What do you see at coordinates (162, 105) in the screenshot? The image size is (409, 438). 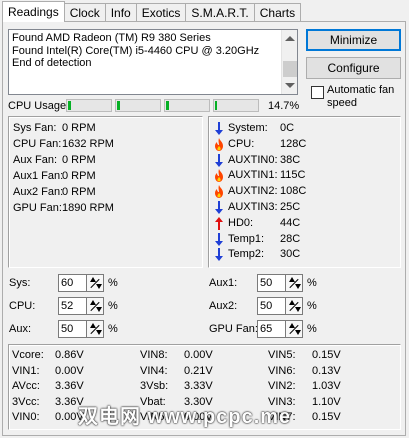 I see `cpu-usage-bars` at bounding box center [162, 105].